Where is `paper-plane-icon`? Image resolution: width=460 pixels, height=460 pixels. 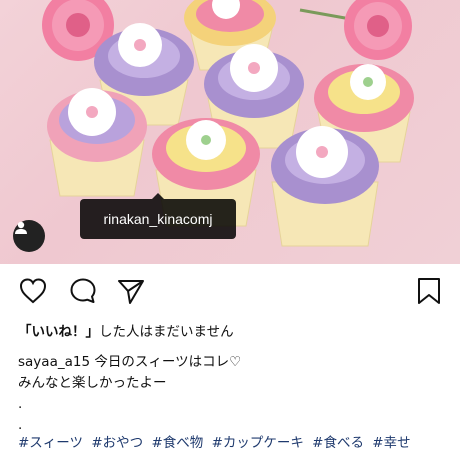
paper-plane-icon is located at coordinates (131, 292).